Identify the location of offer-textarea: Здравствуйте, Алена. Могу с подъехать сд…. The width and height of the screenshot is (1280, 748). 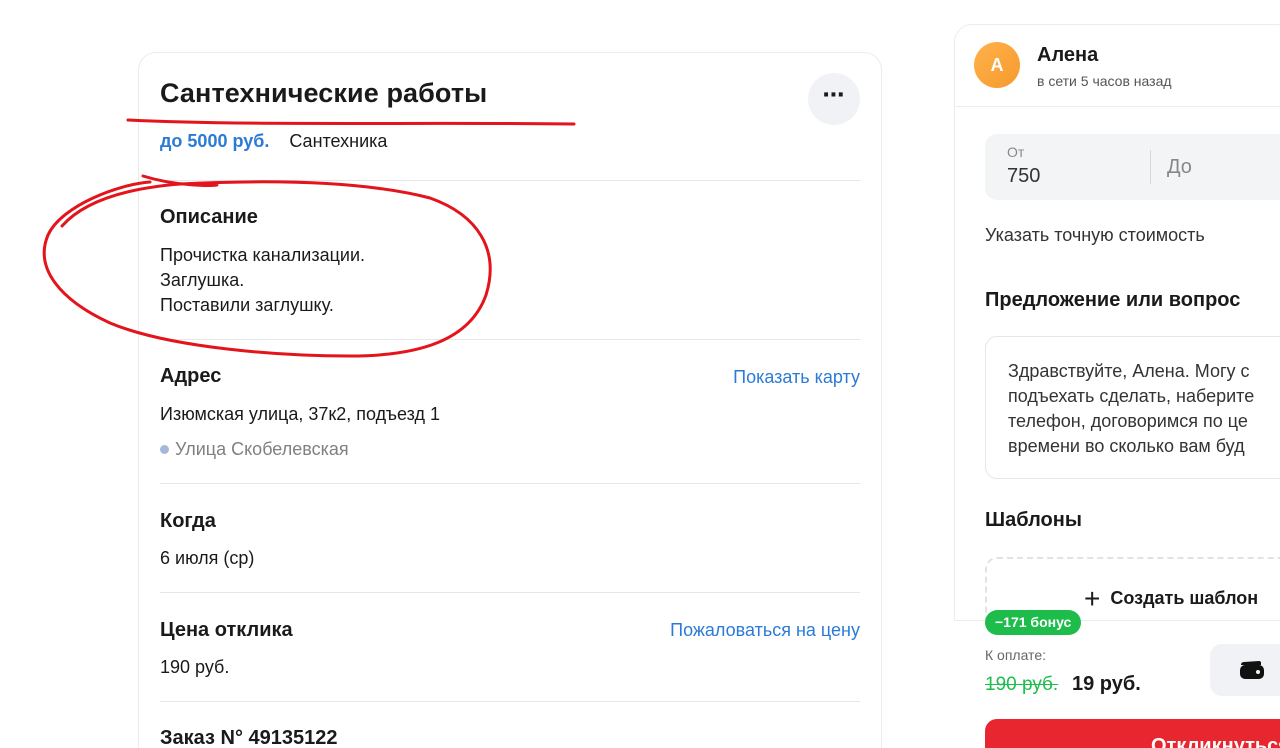
(1132, 407).